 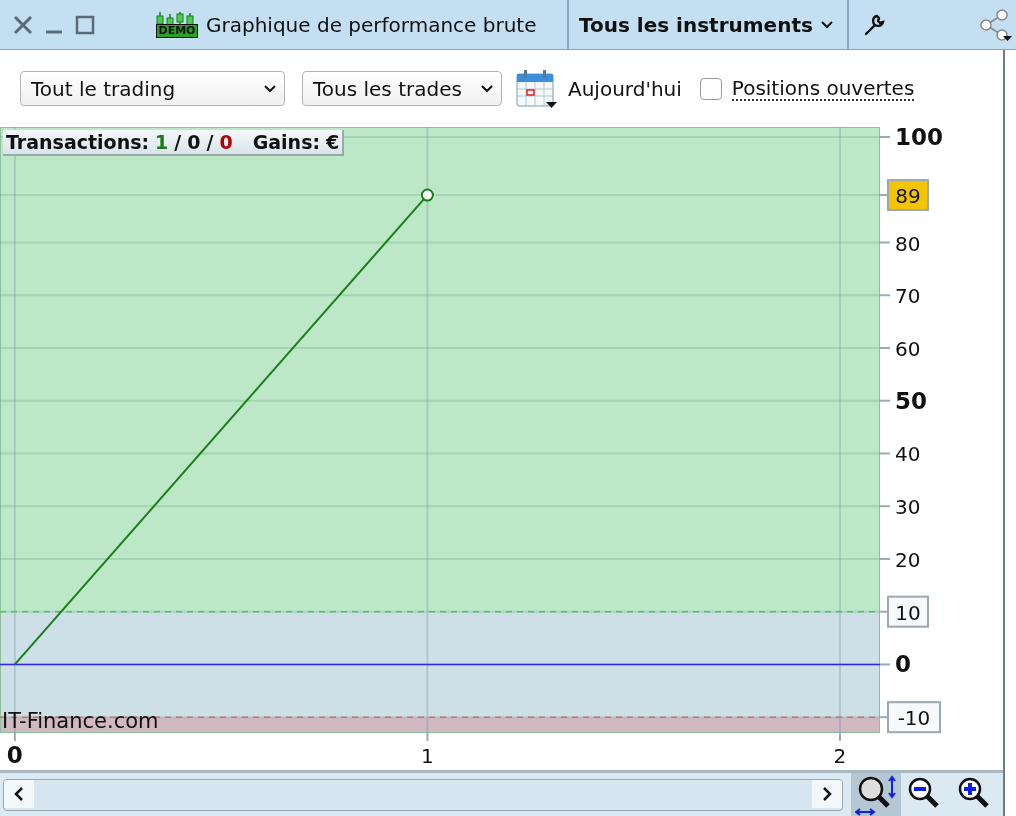 I want to click on instrument-menu: Tous les instruments, so click(x=709, y=24).